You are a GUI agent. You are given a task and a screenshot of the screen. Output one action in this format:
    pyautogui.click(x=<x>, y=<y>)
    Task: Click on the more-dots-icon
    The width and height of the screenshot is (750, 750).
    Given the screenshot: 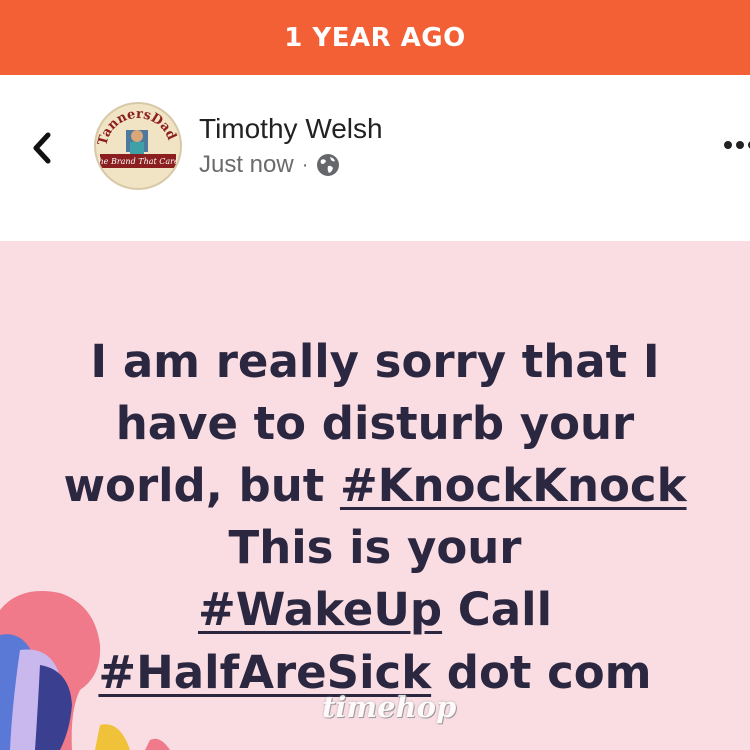 What is the action you would take?
    pyautogui.click(x=734, y=145)
    